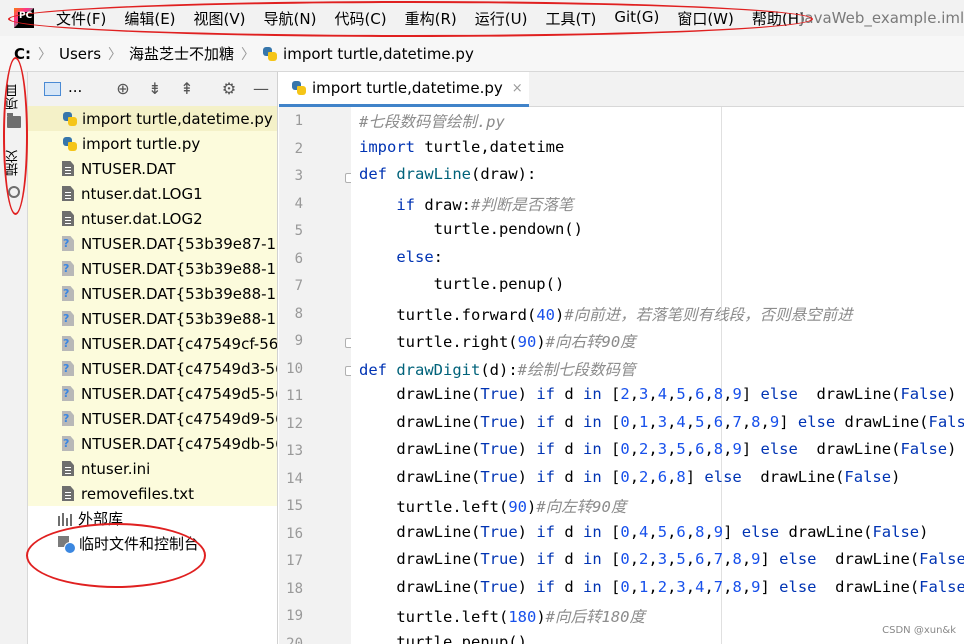 This screenshot has height=644, width=964. What do you see at coordinates (737, 586) in the screenshot?
I see `code-token: 8` at bounding box center [737, 586].